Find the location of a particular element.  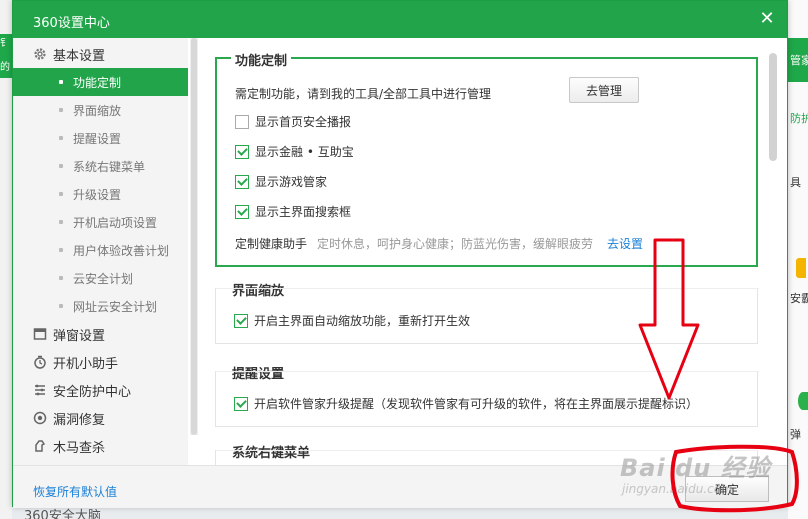

section-title: 提醒设置 is located at coordinates (258, 374).